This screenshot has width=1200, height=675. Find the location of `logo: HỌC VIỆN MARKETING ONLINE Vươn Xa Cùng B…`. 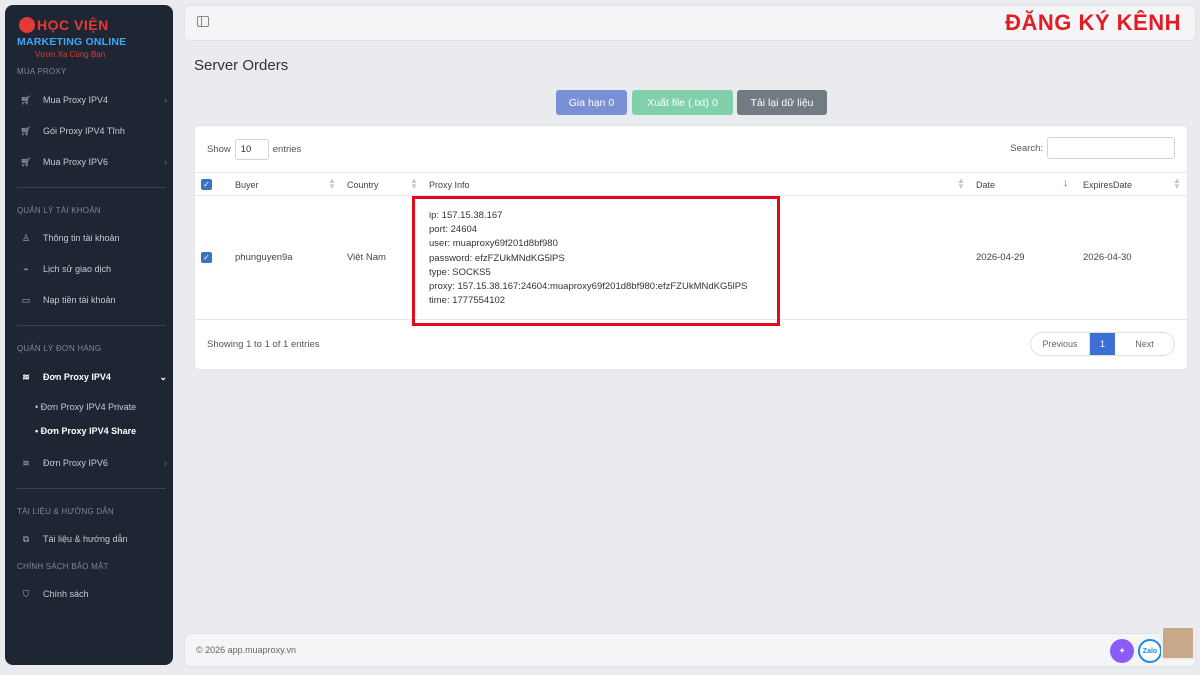

logo: HỌC VIỆN MARKETING ONLINE Vươn Xa Cùng B… is located at coordinates (72, 40).